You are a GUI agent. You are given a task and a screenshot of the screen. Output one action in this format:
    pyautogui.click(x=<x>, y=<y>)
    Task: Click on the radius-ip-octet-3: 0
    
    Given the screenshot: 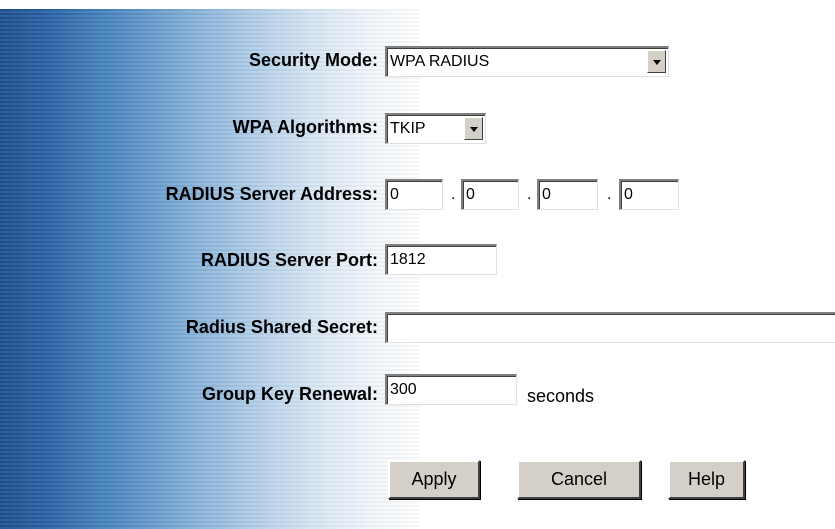 What is the action you would take?
    pyautogui.click(x=567, y=194)
    